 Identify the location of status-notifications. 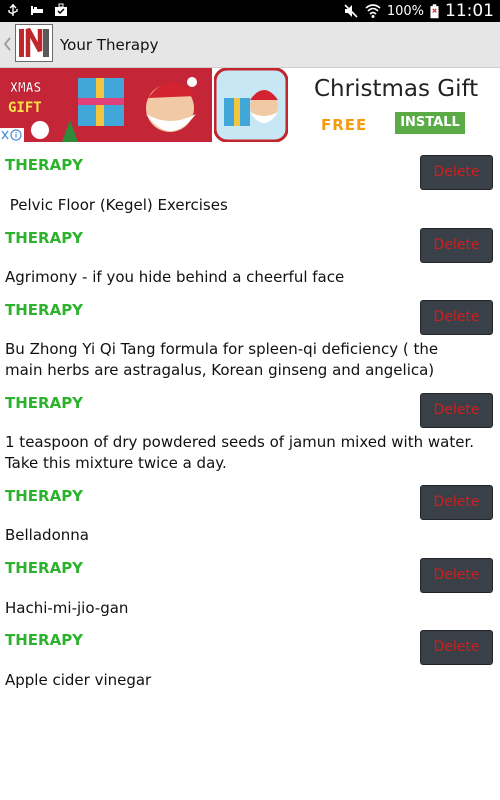
(37, 10).